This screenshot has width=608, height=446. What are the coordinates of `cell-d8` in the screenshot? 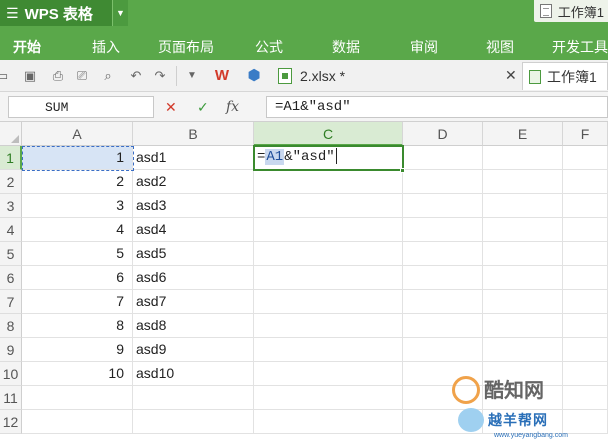 It's located at (443, 326).